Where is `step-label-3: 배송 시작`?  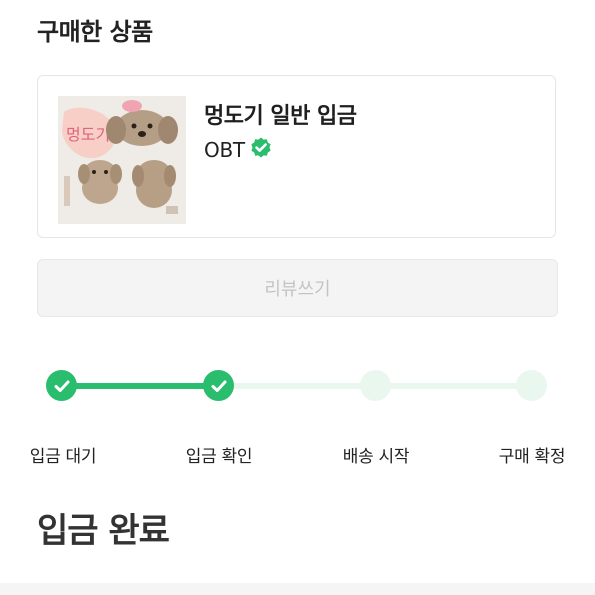 step-label-3: 배송 시작 is located at coordinates (376, 457).